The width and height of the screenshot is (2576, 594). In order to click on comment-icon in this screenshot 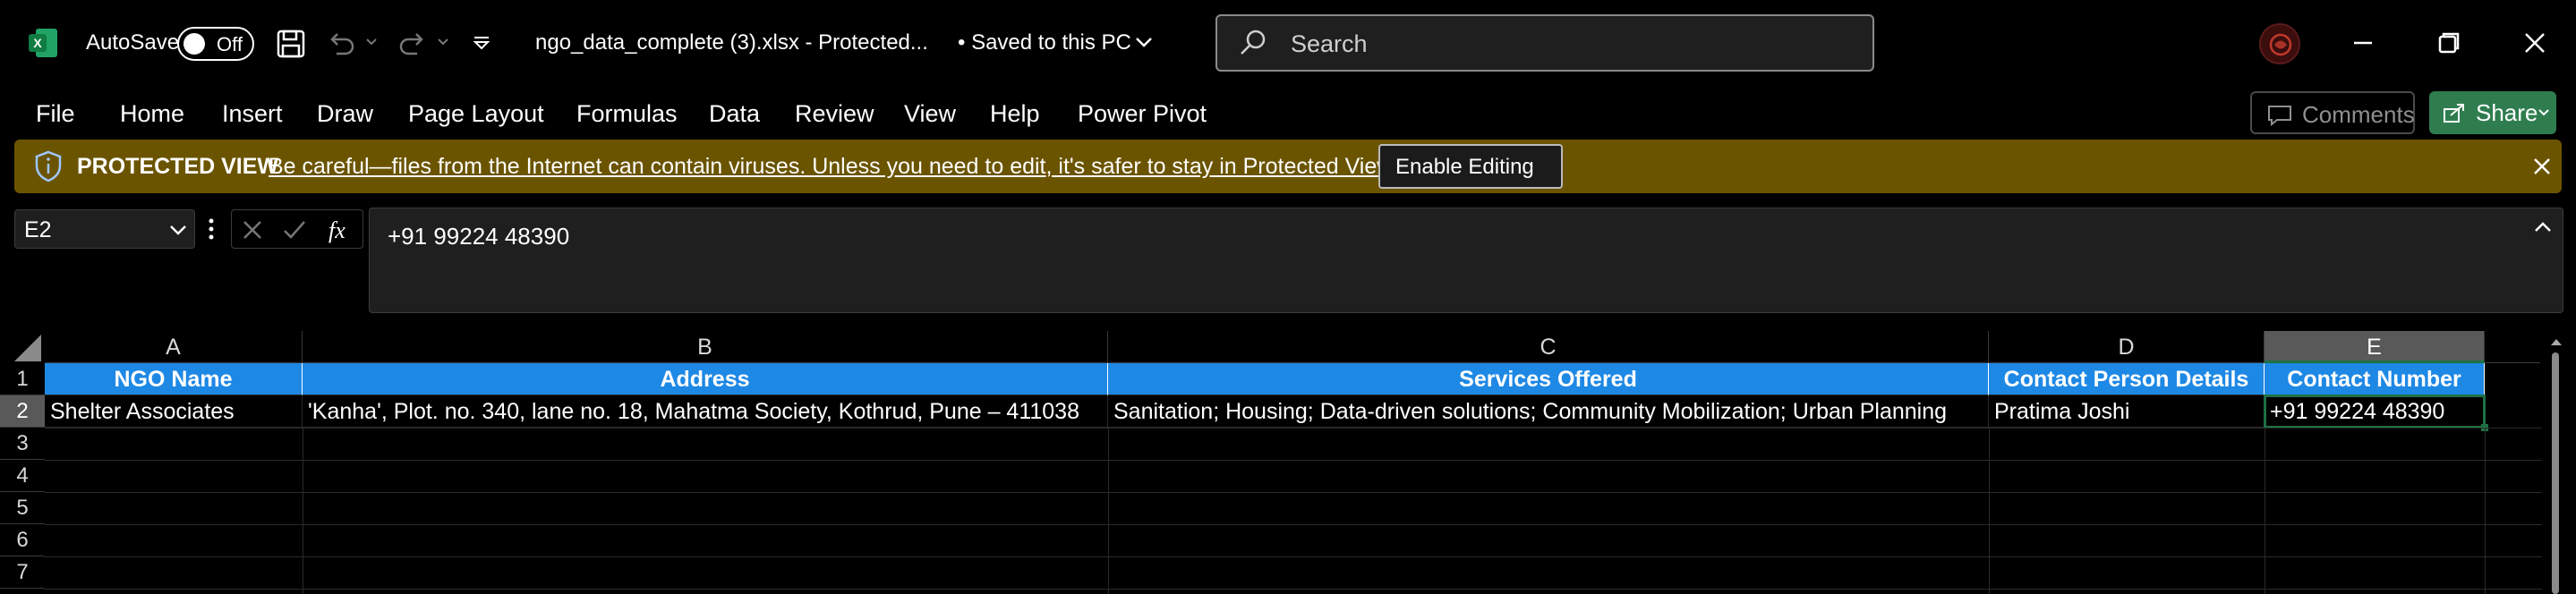, I will do `click(2279, 117)`.